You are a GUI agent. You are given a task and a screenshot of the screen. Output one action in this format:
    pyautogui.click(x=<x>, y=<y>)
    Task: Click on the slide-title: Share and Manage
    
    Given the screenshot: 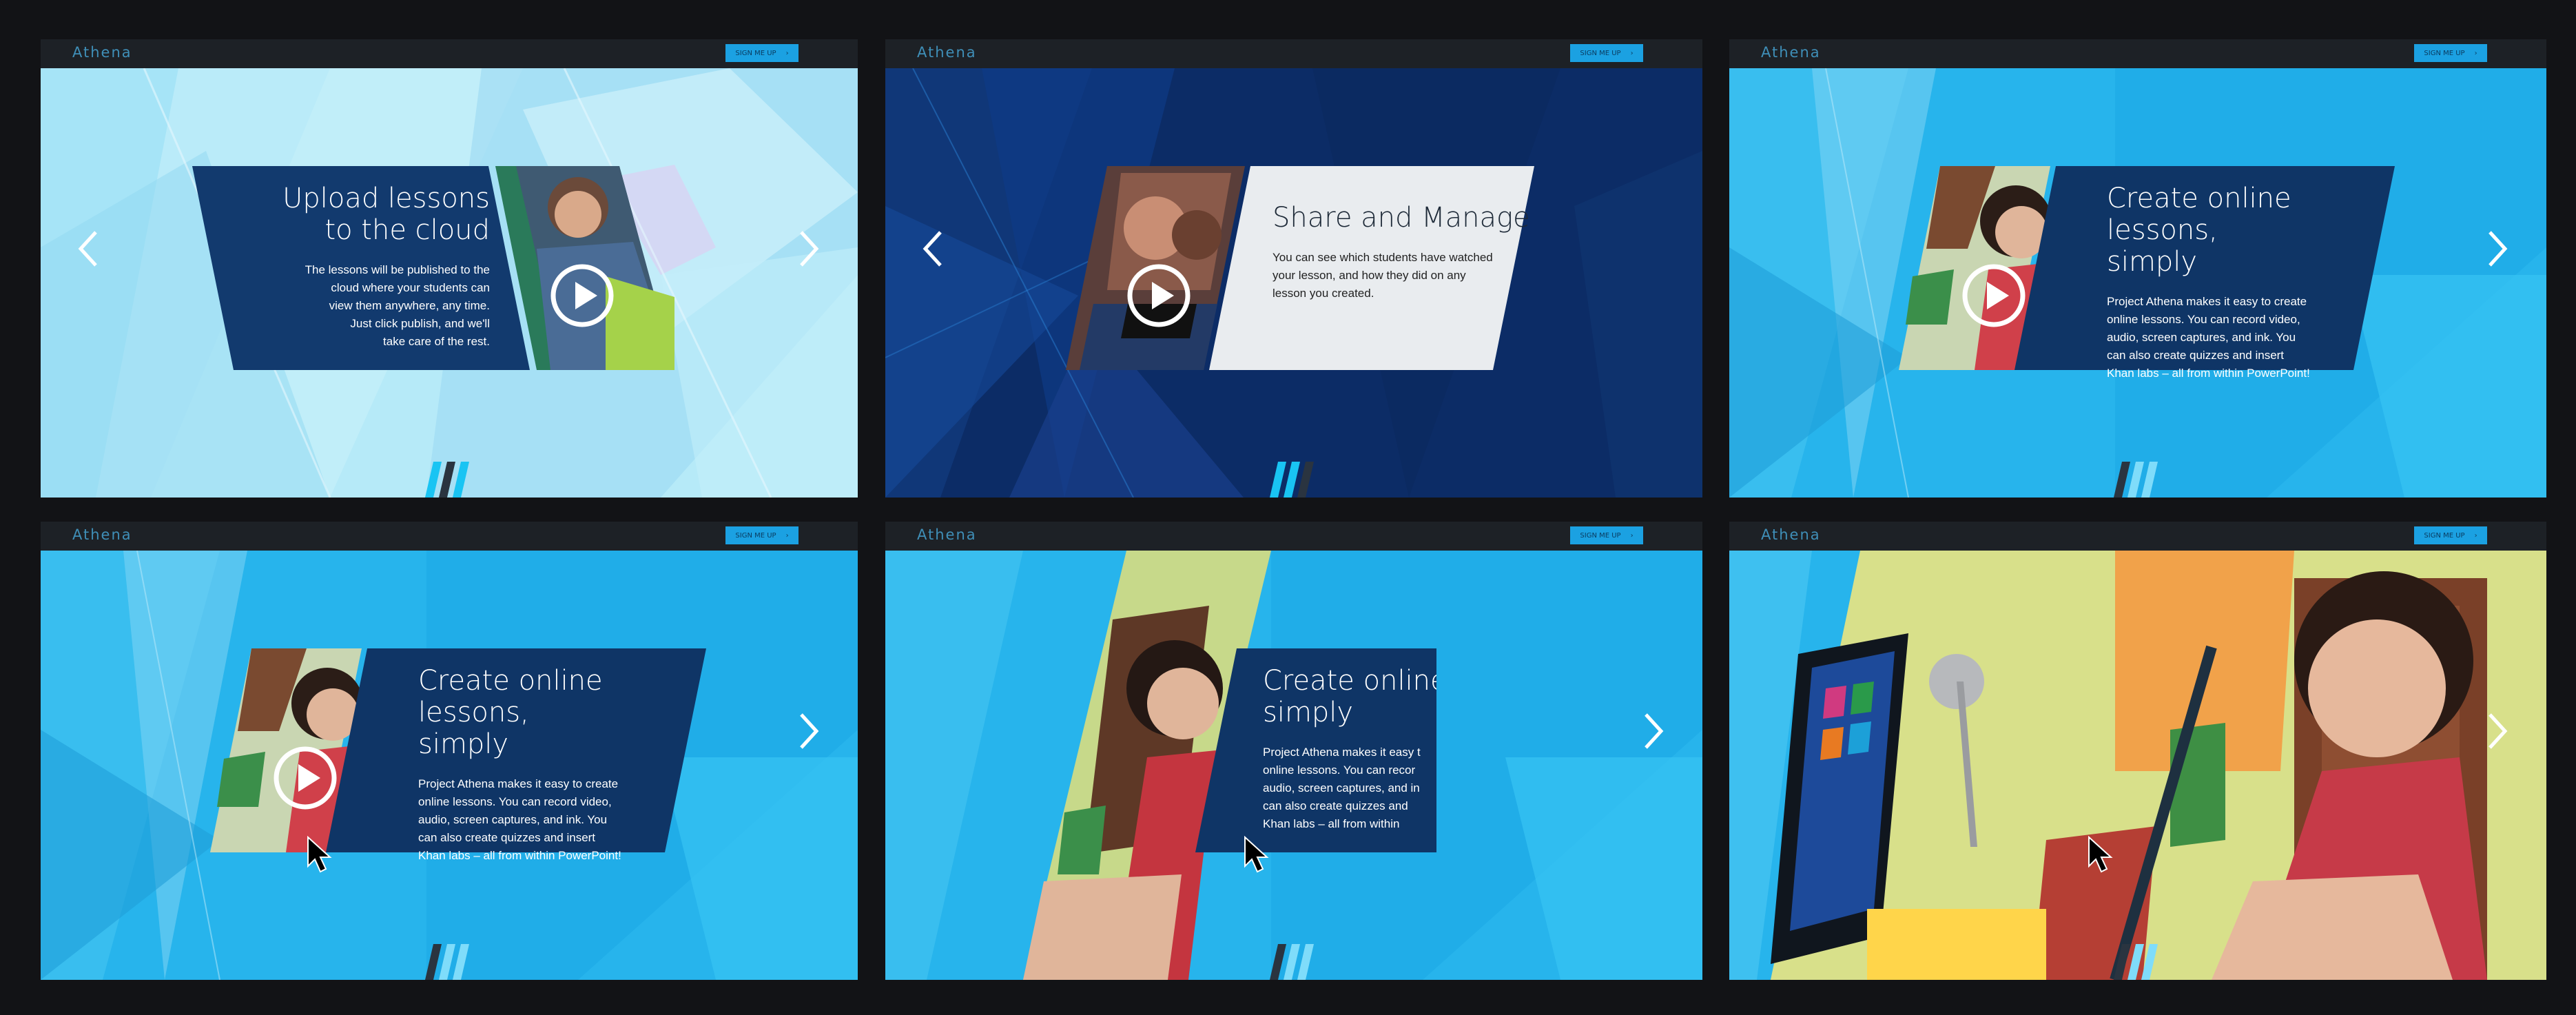 What is the action you would take?
    pyautogui.click(x=1401, y=218)
    